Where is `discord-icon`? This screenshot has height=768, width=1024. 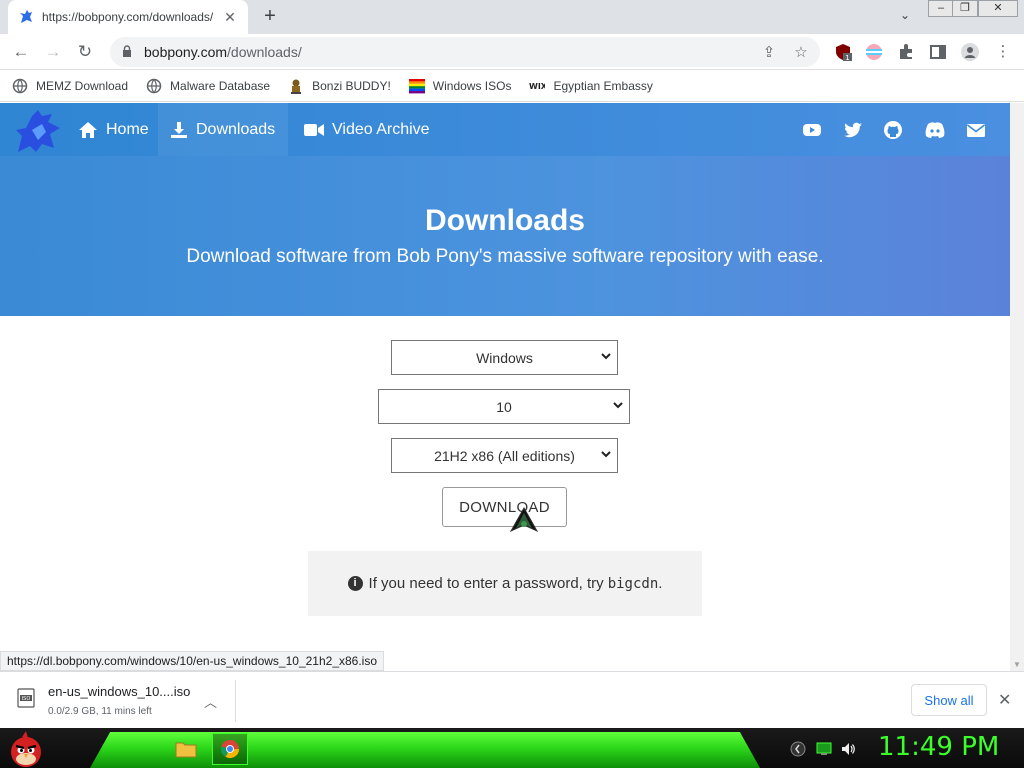 discord-icon is located at coordinates (935, 130).